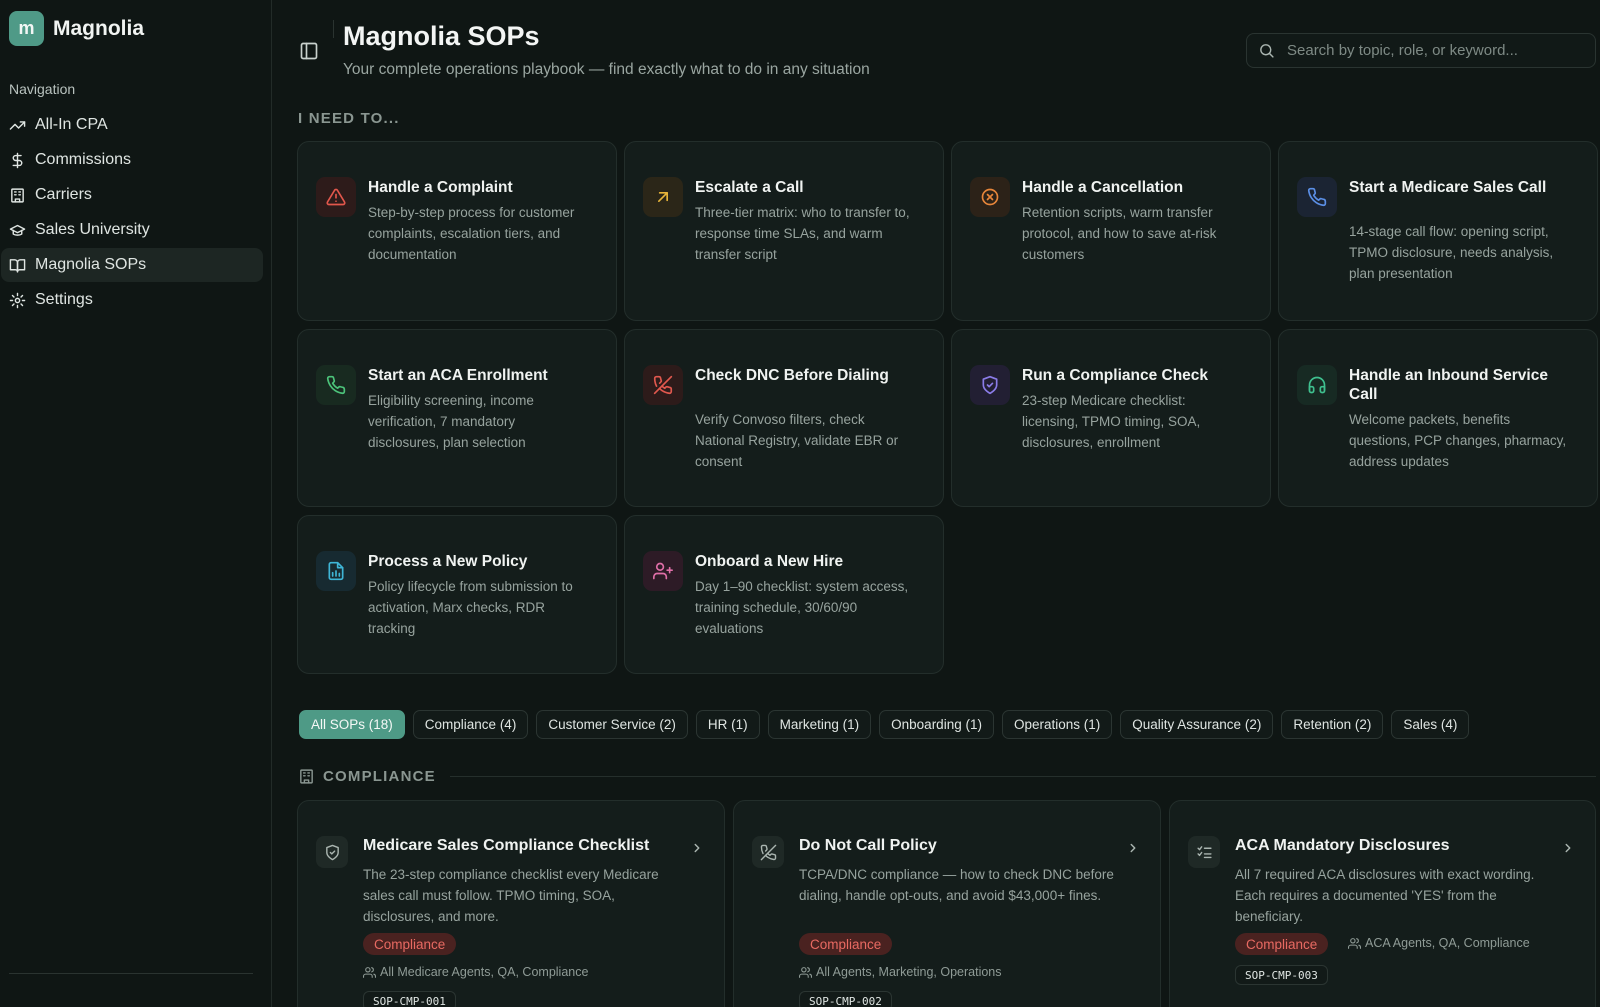  What do you see at coordinates (663, 571) in the screenshot?
I see `user-plus-icon` at bounding box center [663, 571].